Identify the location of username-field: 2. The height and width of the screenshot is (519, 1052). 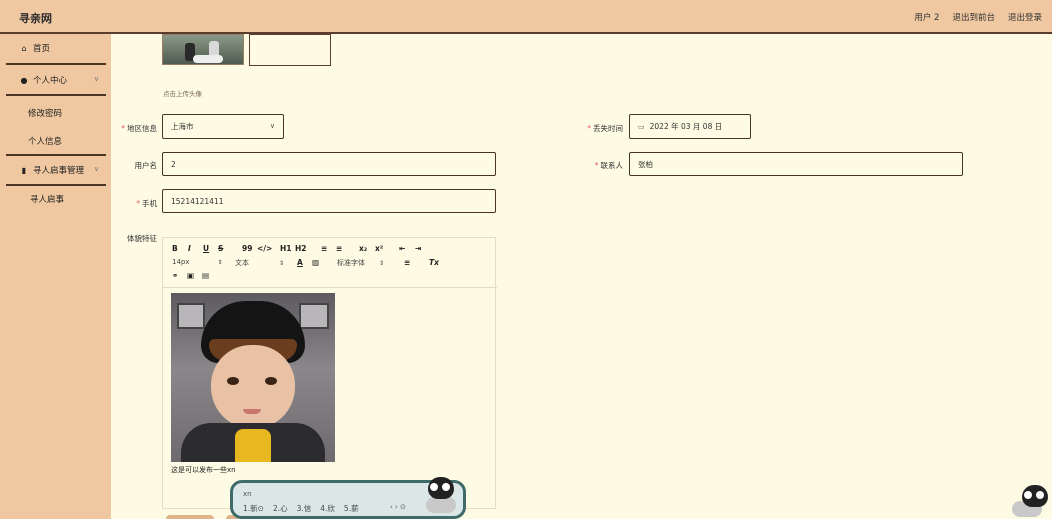
(329, 164).